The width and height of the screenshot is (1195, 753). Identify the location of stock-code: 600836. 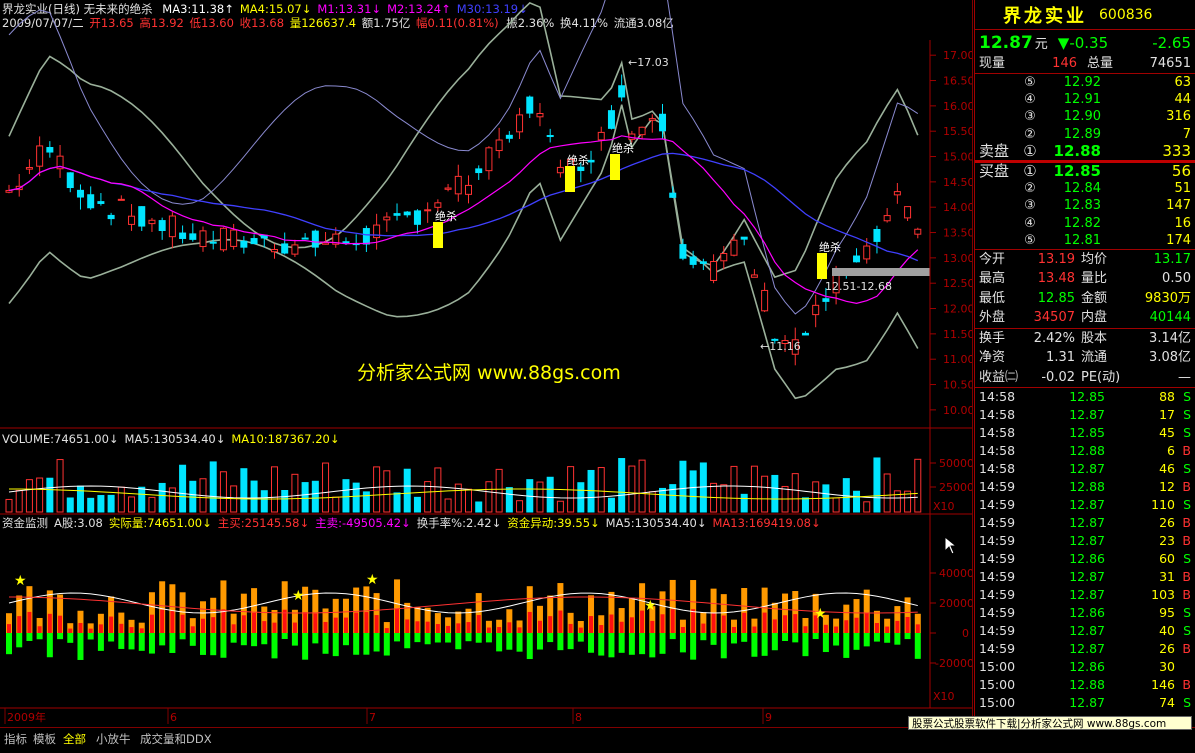
(1126, 14).